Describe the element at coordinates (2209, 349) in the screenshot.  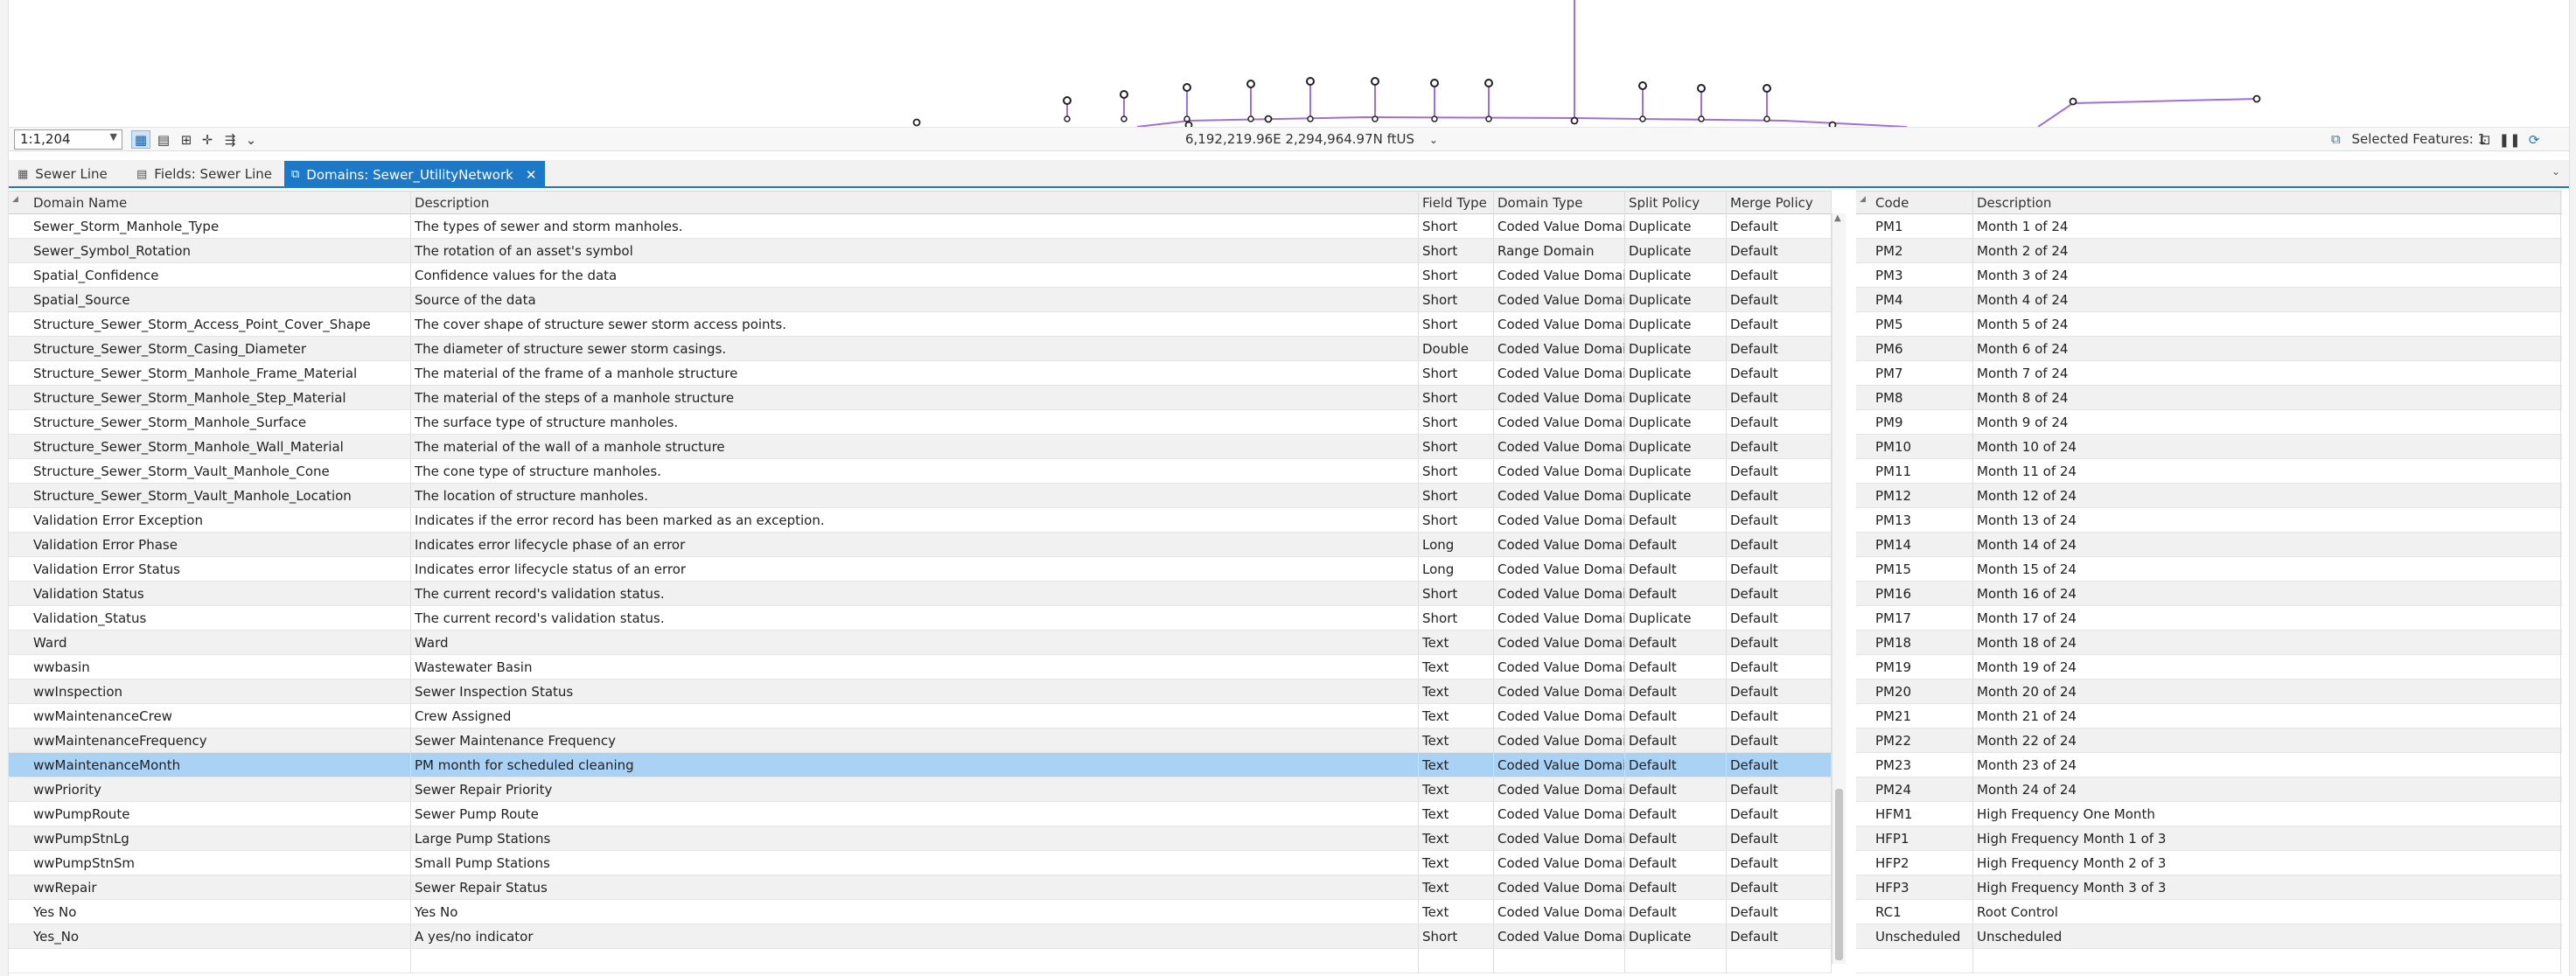
I see `table-row: PM6Month 6 of 24` at that location.